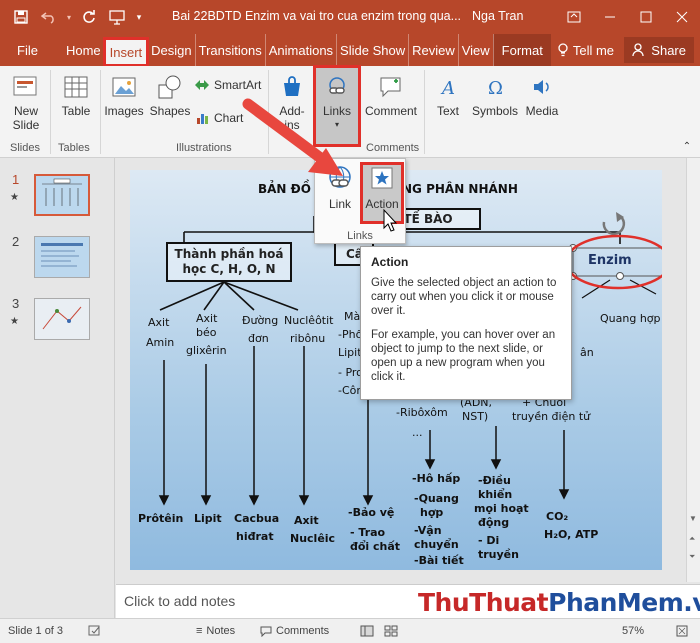 This screenshot has height=643, width=700. I want to click on notes-toggle: ≡ Notes, so click(215, 631).